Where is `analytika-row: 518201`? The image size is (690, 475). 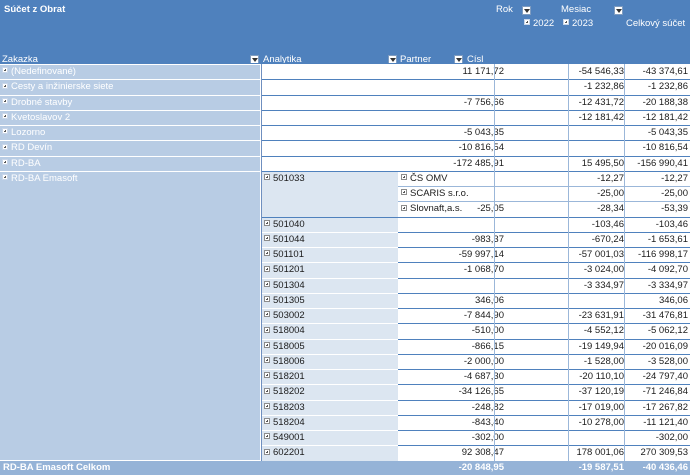 analytika-row: 518201 is located at coordinates (329, 378).